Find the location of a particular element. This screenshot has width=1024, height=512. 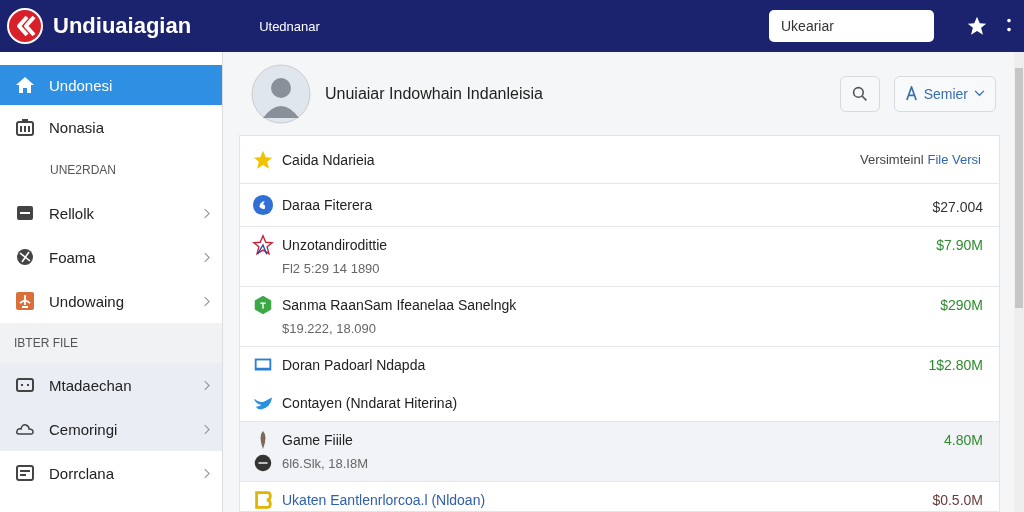

version-label: Versimteinl is located at coordinates (891, 159).